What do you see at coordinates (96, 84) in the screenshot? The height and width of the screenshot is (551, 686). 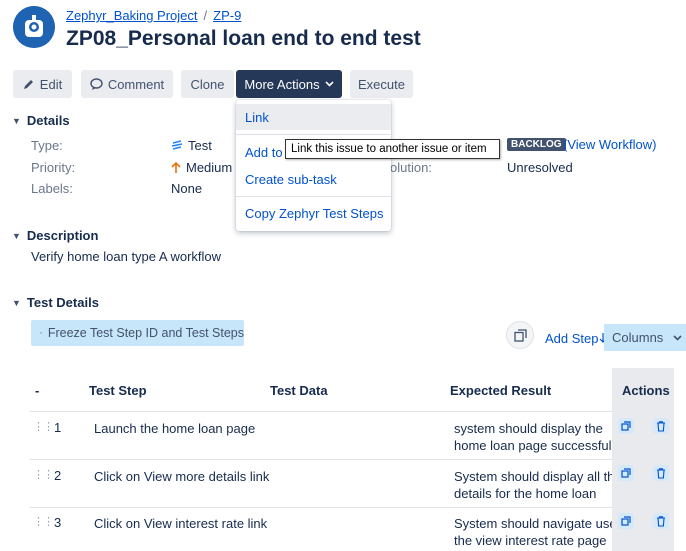 I see `comment-icon` at bounding box center [96, 84].